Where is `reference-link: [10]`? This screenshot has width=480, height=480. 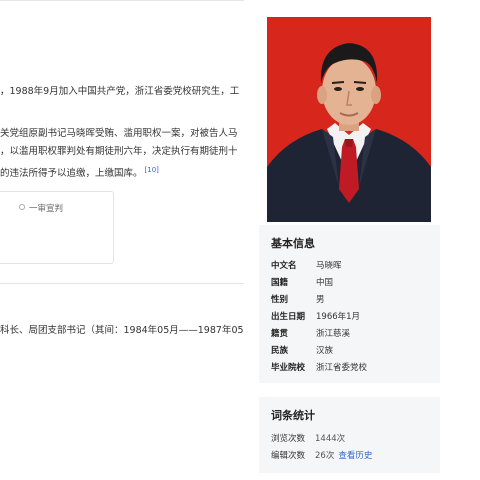
reference-link: [10] is located at coordinates (152, 170).